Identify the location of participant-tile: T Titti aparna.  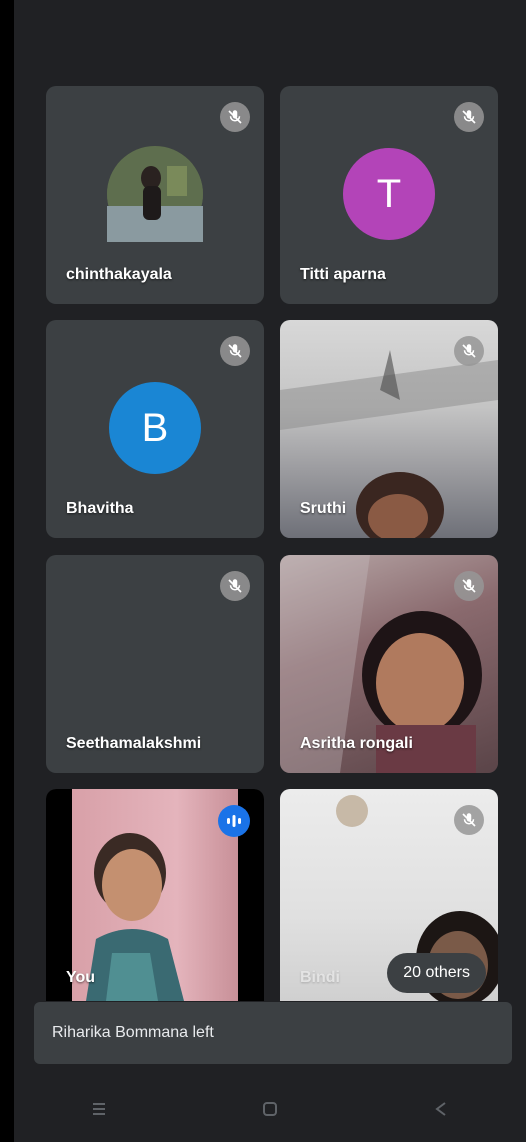
(389, 195).